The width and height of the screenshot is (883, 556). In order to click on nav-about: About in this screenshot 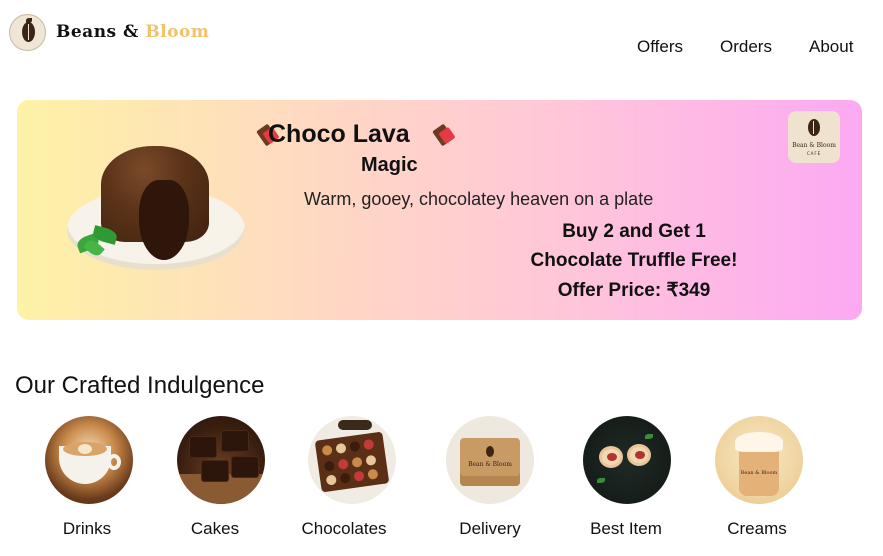, I will do `click(831, 47)`.